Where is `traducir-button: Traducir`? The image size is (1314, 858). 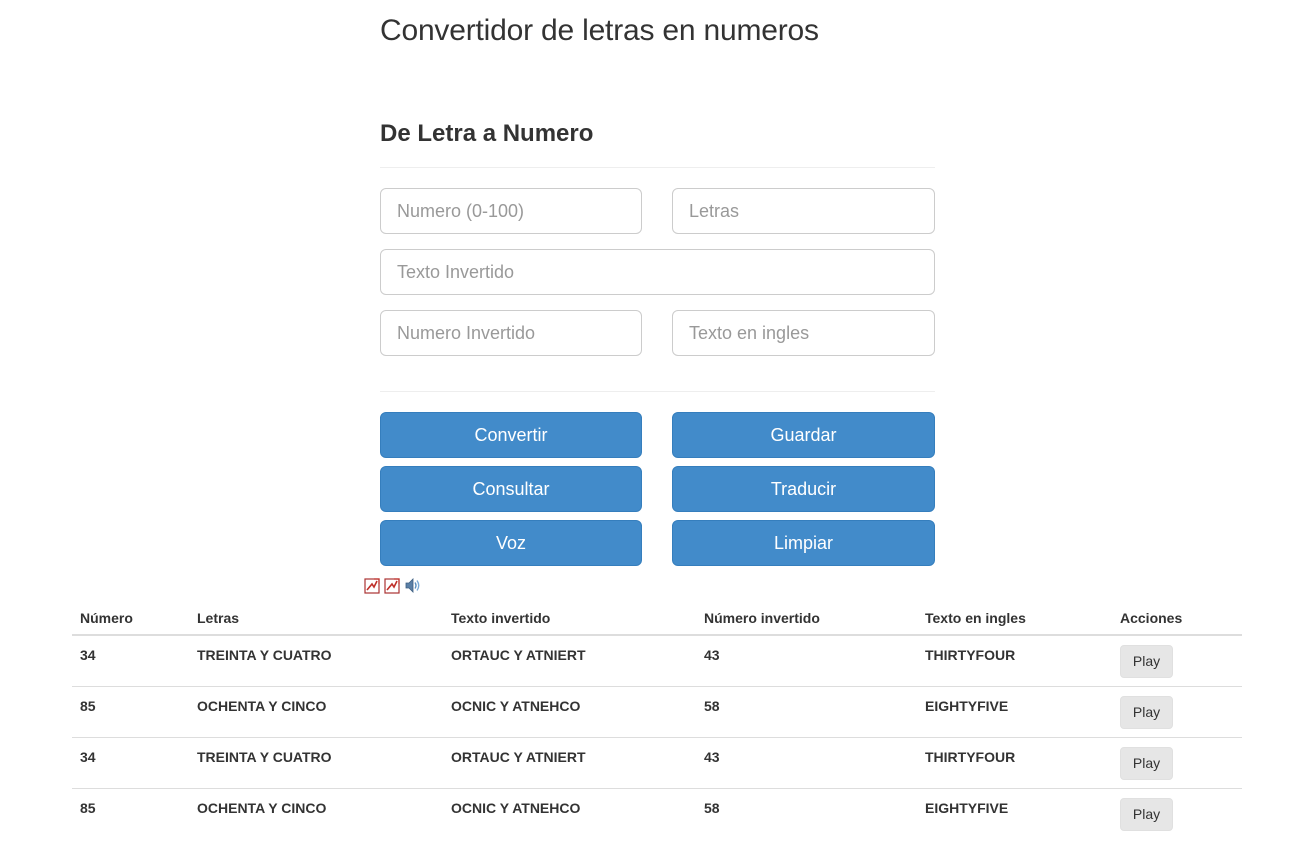
traducir-button: Traducir is located at coordinates (803, 489).